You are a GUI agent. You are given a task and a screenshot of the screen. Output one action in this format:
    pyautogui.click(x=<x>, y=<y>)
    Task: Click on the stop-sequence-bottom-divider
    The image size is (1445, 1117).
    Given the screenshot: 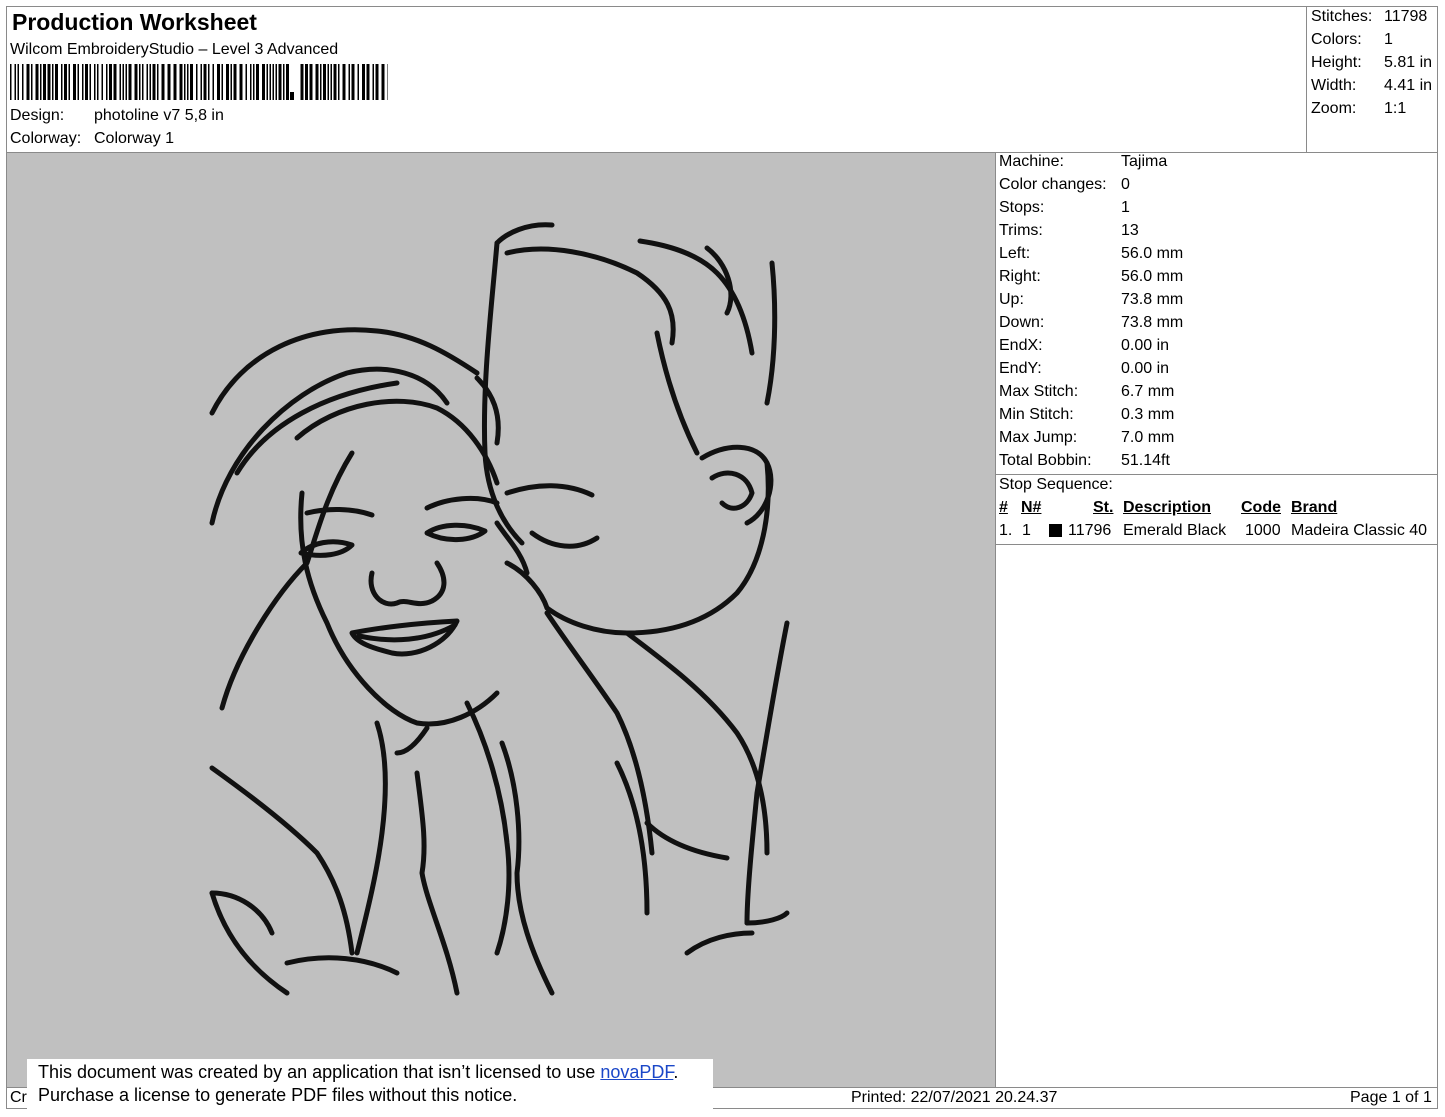 What is the action you would take?
    pyautogui.click(x=1216, y=544)
    